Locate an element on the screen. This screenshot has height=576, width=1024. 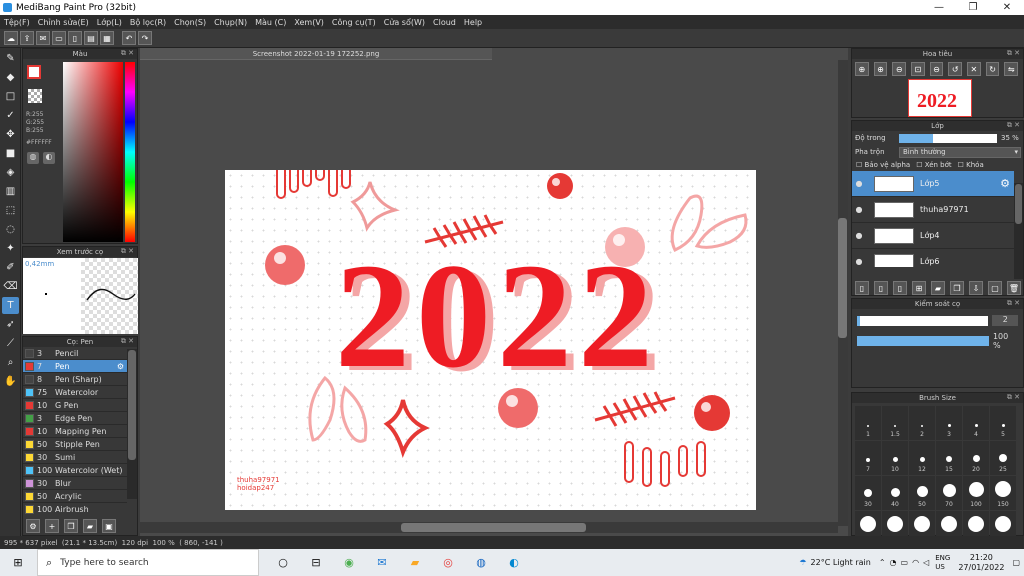
select-rect-tool-icon: ⬚ is located at coordinates (10, 210).